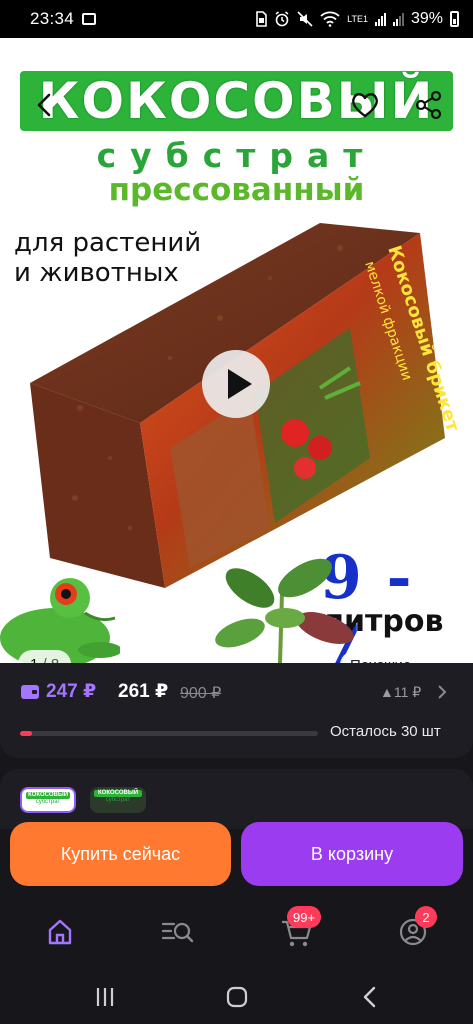 The width and height of the screenshot is (473, 1024). What do you see at coordinates (401, 692) in the screenshot?
I see `price-change: ▲11 ₽` at bounding box center [401, 692].